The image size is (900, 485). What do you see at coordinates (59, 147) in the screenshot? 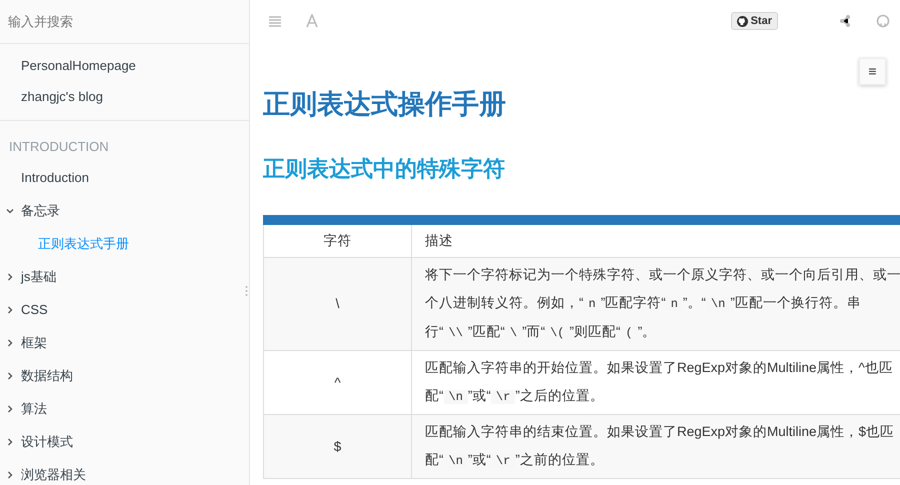
I see `section-heading: INTRODUCTION` at bounding box center [59, 147].